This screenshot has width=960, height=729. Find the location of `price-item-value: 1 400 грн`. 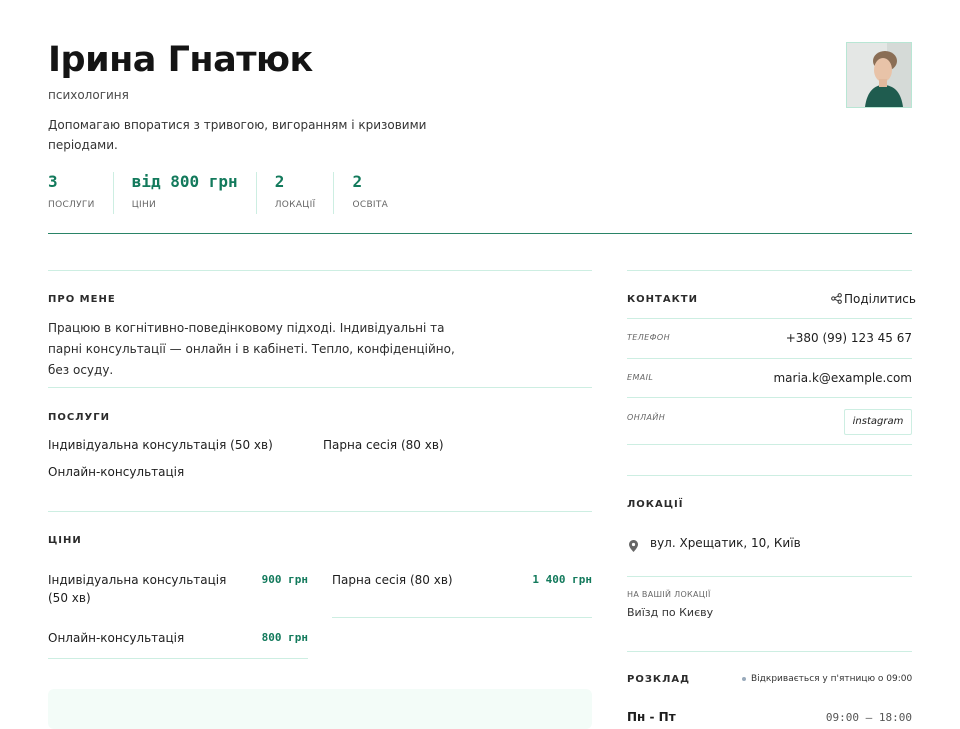

price-item-value: 1 400 грн is located at coordinates (562, 579).